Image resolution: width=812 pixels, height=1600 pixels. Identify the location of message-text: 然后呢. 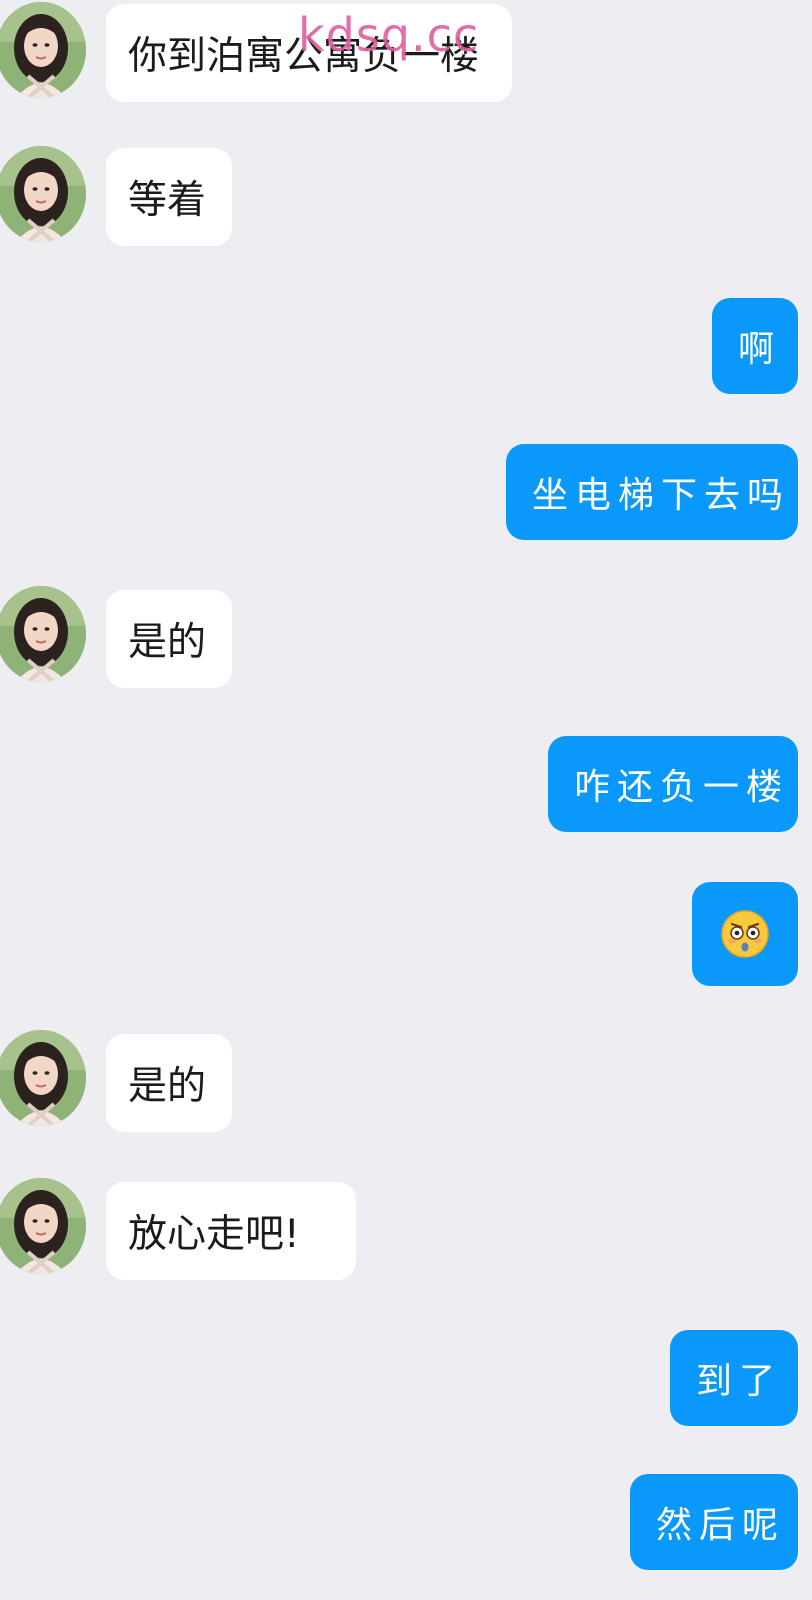
(721, 1525).